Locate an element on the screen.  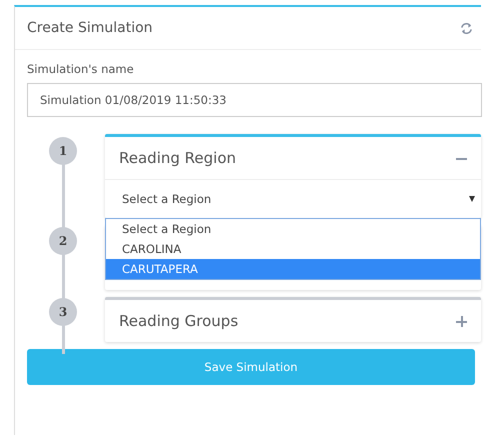
region-select: Select a Region is located at coordinates (293, 199).